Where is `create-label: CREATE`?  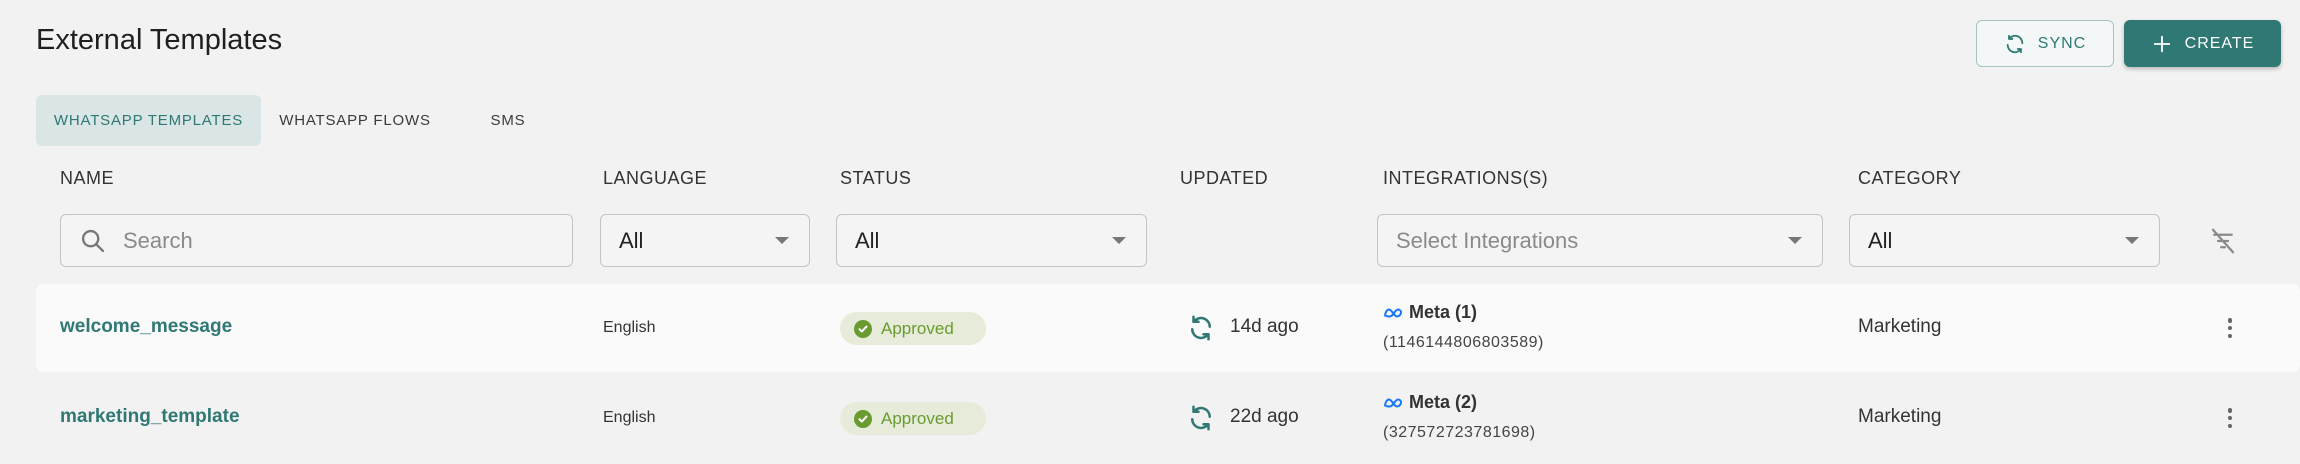 create-label: CREATE is located at coordinates (2219, 43).